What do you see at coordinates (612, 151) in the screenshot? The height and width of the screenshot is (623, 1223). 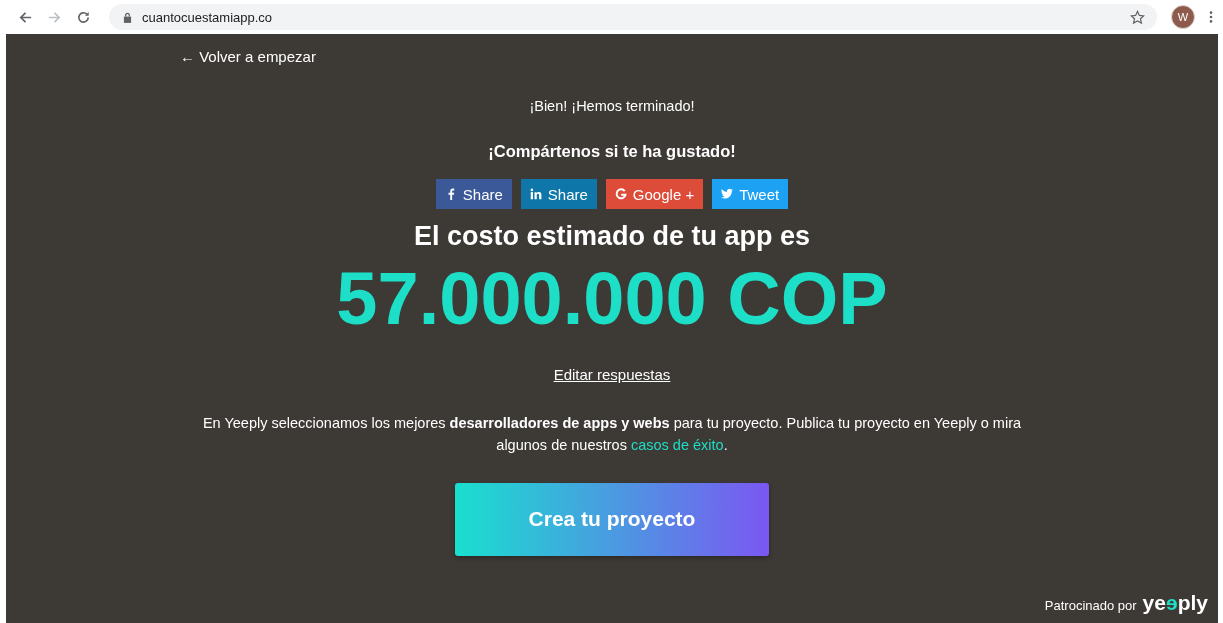 I see `share-prompt: ¡Compártenos si te ha gustado!` at bounding box center [612, 151].